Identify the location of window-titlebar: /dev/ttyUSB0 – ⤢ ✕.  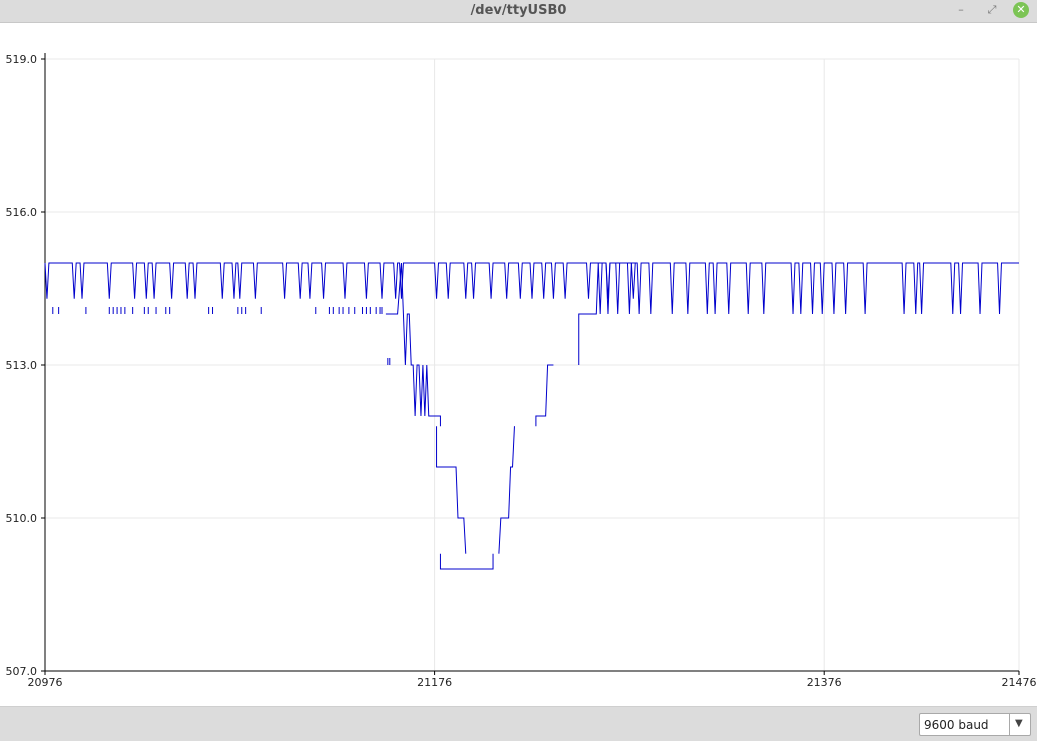
(518, 11).